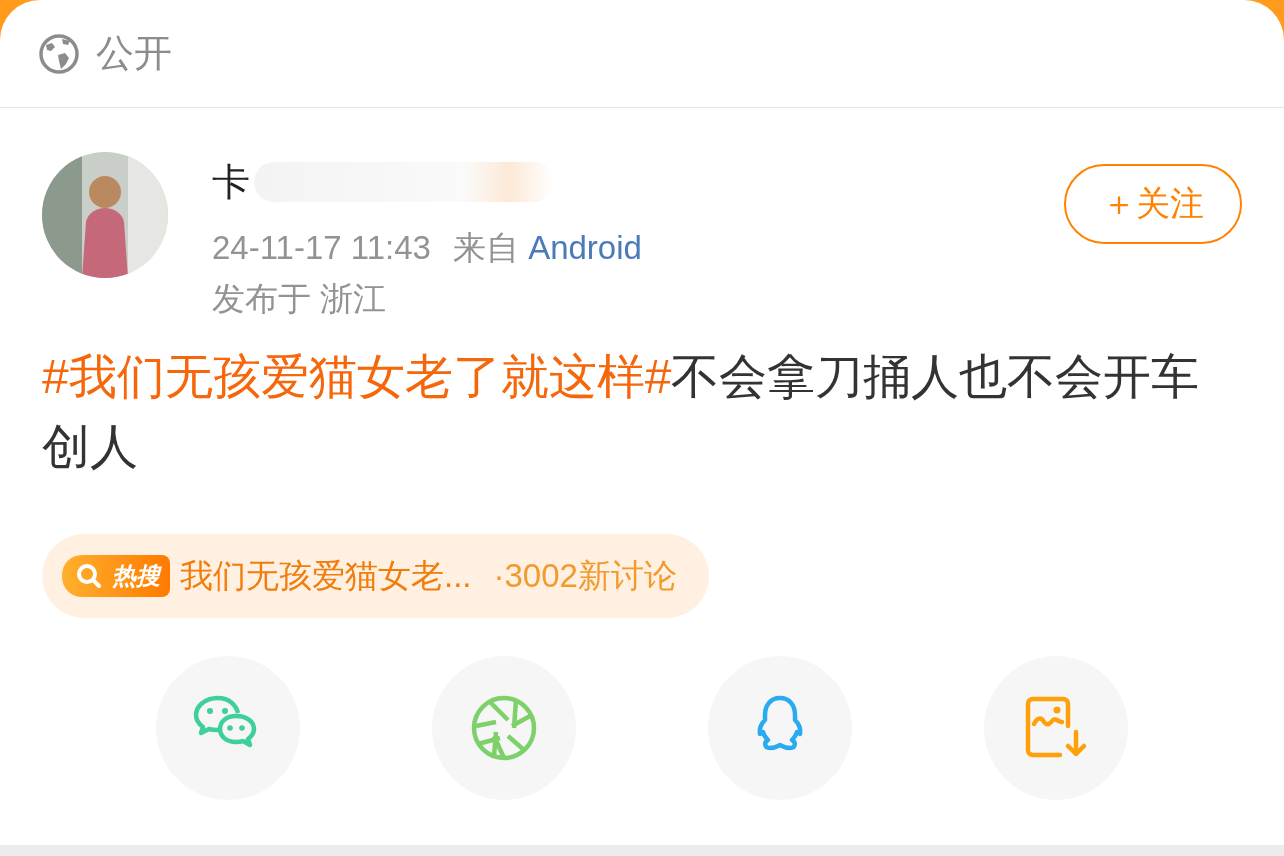 The width and height of the screenshot is (1284, 856). I want to click on search-icon, so click(89, 576).